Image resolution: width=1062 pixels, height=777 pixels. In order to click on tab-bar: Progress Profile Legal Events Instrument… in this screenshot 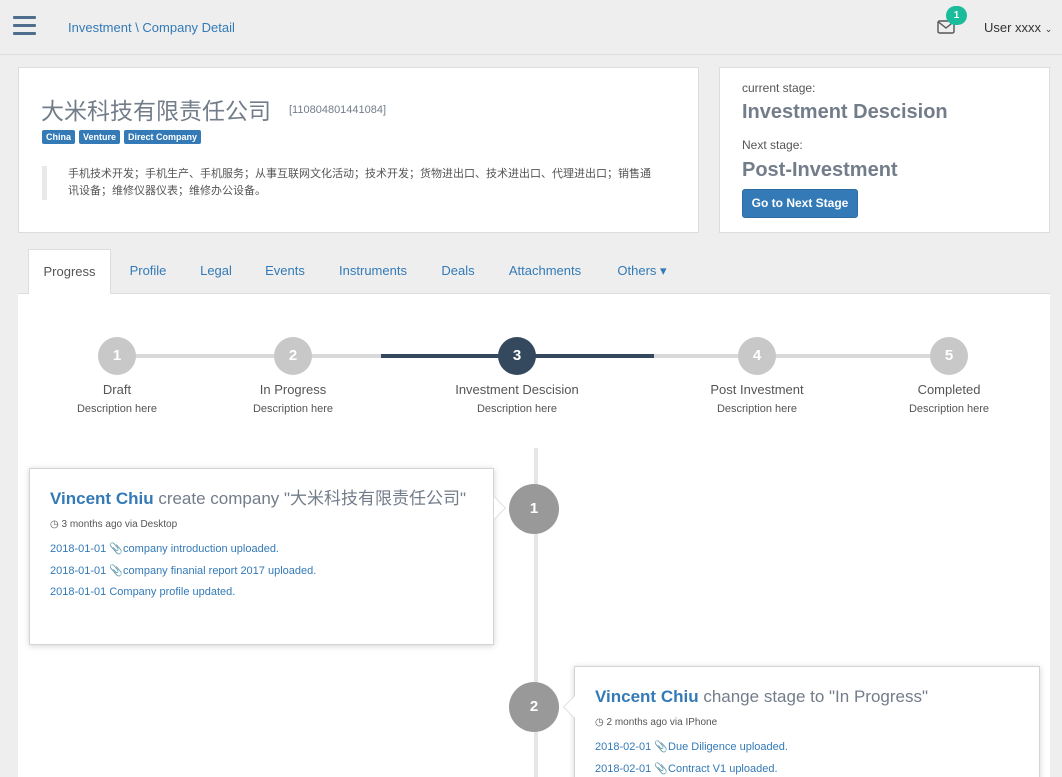, I will do `click(534, 272)`.